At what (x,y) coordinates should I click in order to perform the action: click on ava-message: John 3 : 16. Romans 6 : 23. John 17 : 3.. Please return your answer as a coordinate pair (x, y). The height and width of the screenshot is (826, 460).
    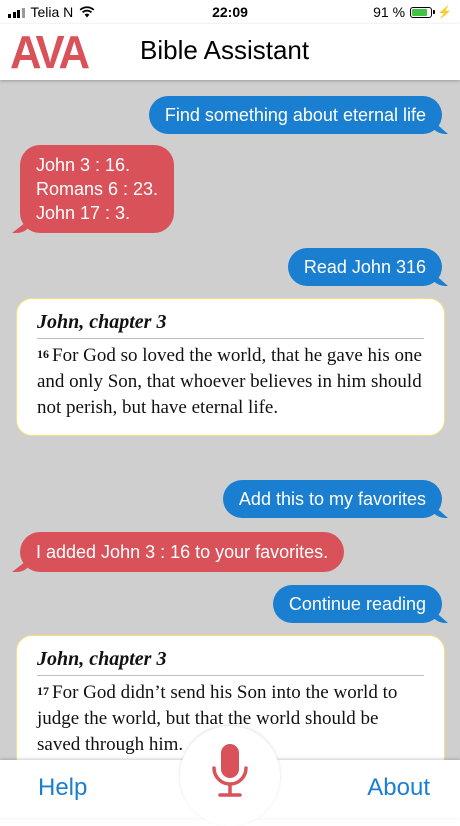
    Looking at the image, I should click on (97, 189).